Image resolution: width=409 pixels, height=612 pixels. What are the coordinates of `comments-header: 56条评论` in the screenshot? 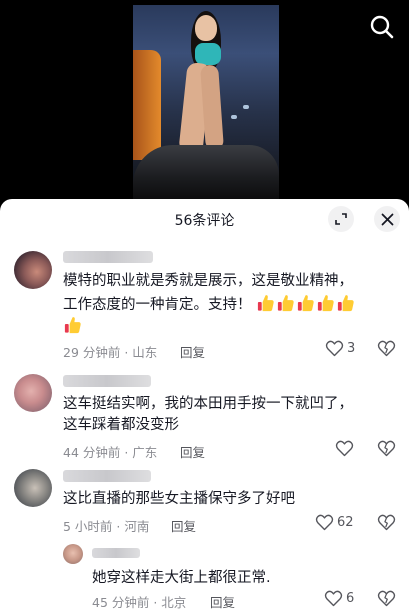 It's located at (204, 219).